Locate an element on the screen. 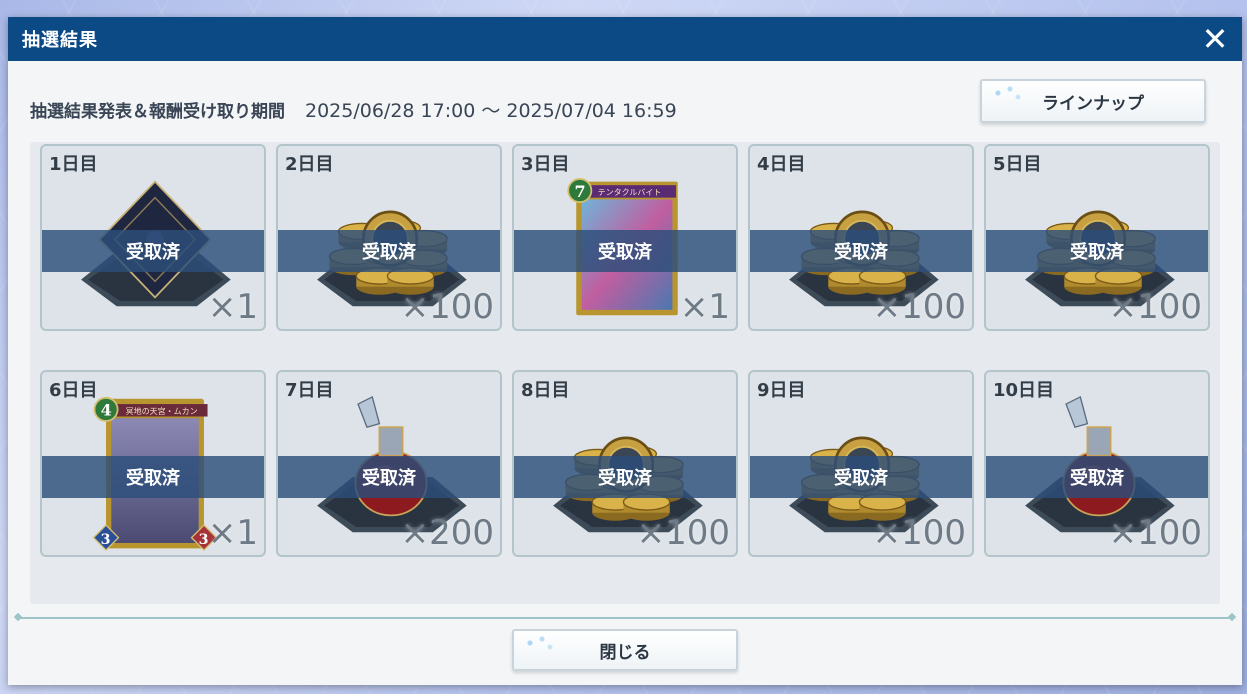  period-label: 抽選結果発表＆報酬受け取り期間 is located at coordinates (157, 111).